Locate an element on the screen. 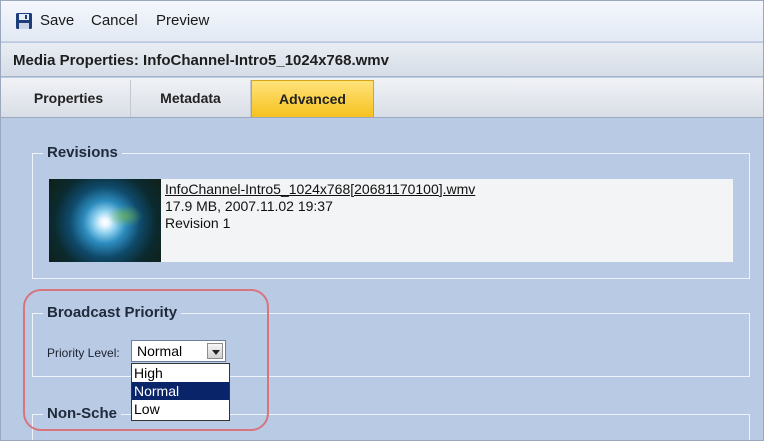 The width and height of the screenshot is (764, 441). broadcast-priority-legend: Broadcast Priority is located at coordinates (112, 312).